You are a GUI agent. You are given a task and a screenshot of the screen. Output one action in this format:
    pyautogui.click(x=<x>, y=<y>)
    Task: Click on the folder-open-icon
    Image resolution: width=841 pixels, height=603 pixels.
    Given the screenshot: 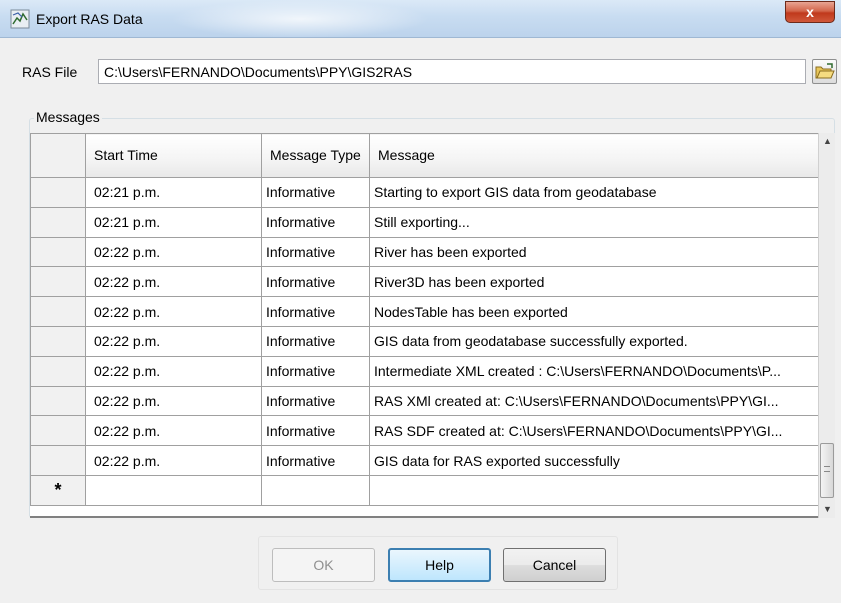 What is the action you would take?
    pyautogui.click(x=825, y=71)
    